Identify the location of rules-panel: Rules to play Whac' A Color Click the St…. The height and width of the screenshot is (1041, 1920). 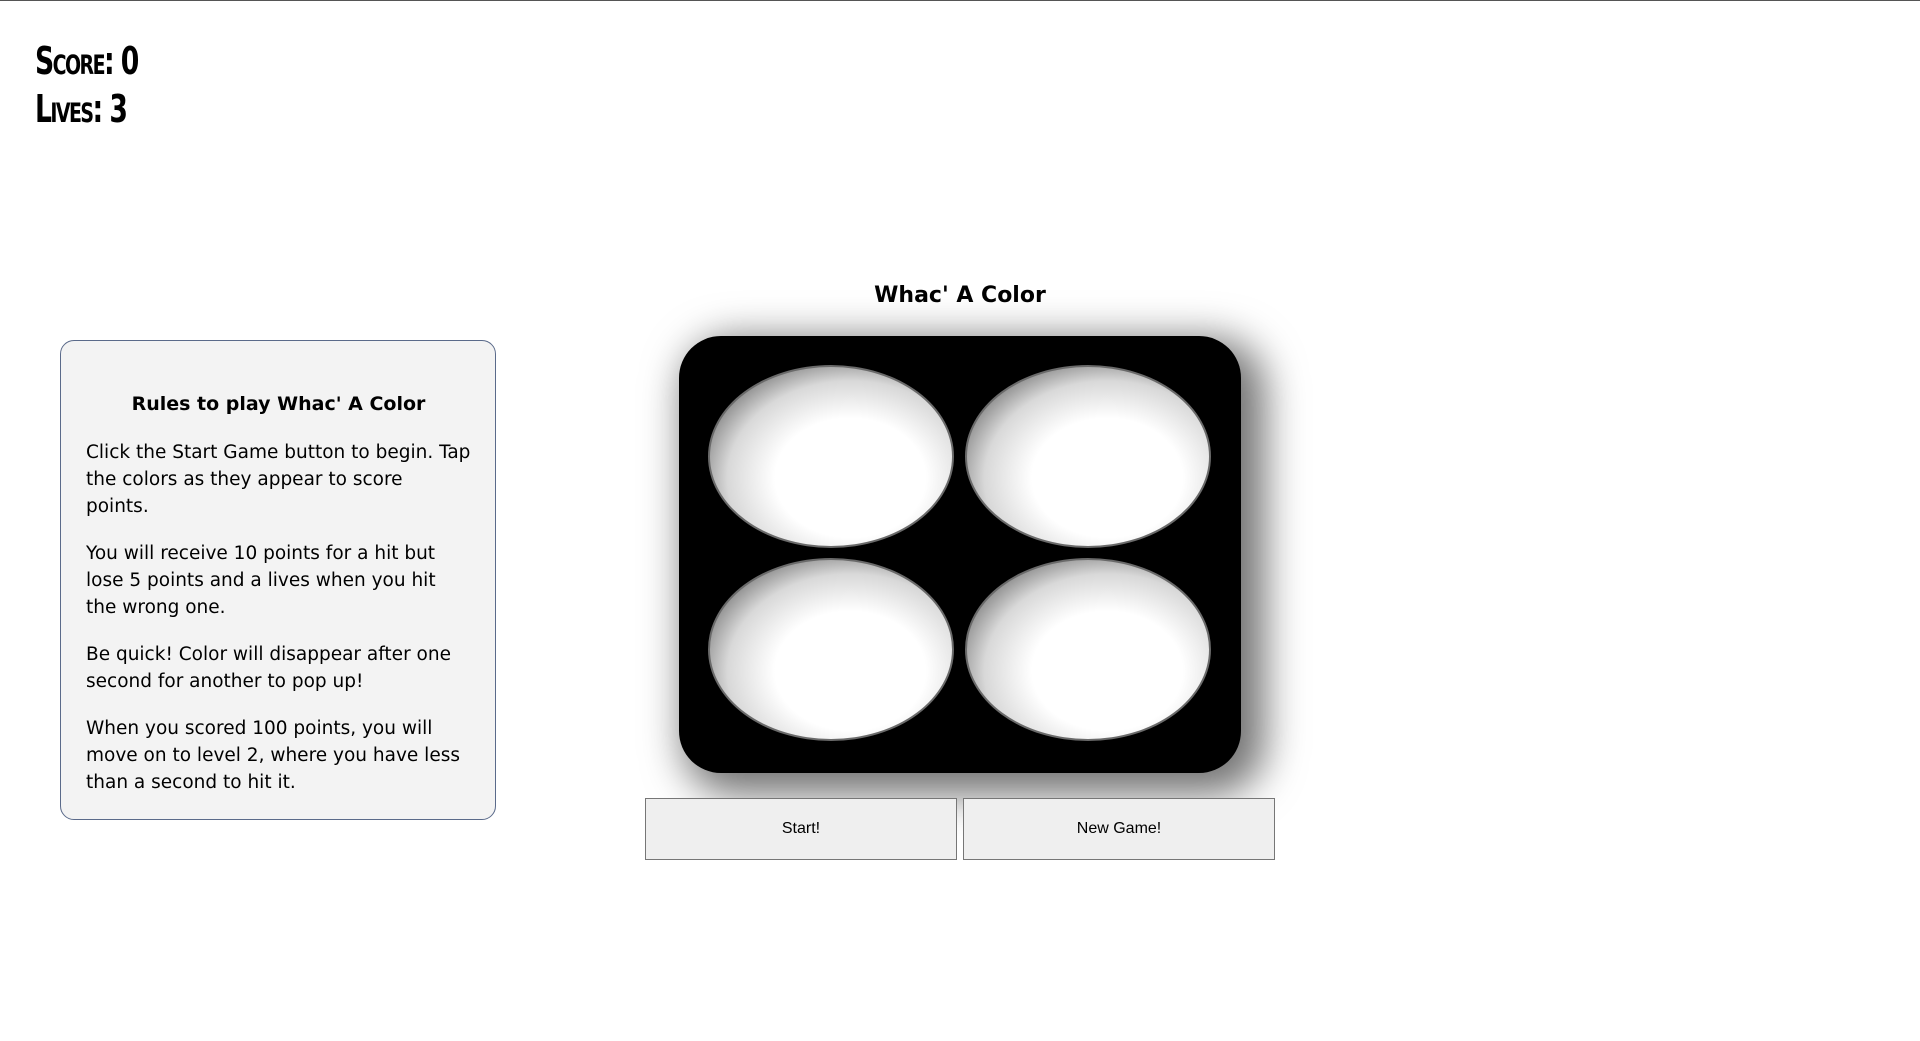
(278, 580).